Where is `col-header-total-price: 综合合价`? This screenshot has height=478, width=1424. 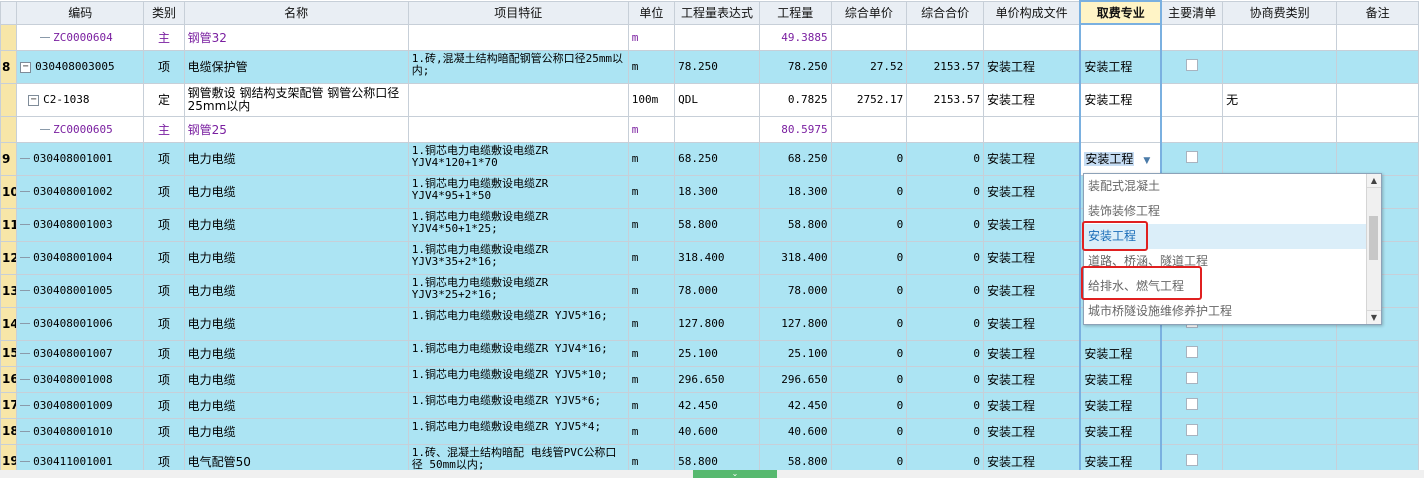 col-header-total-price: 综合合价 is located at coordinates (945, 12).